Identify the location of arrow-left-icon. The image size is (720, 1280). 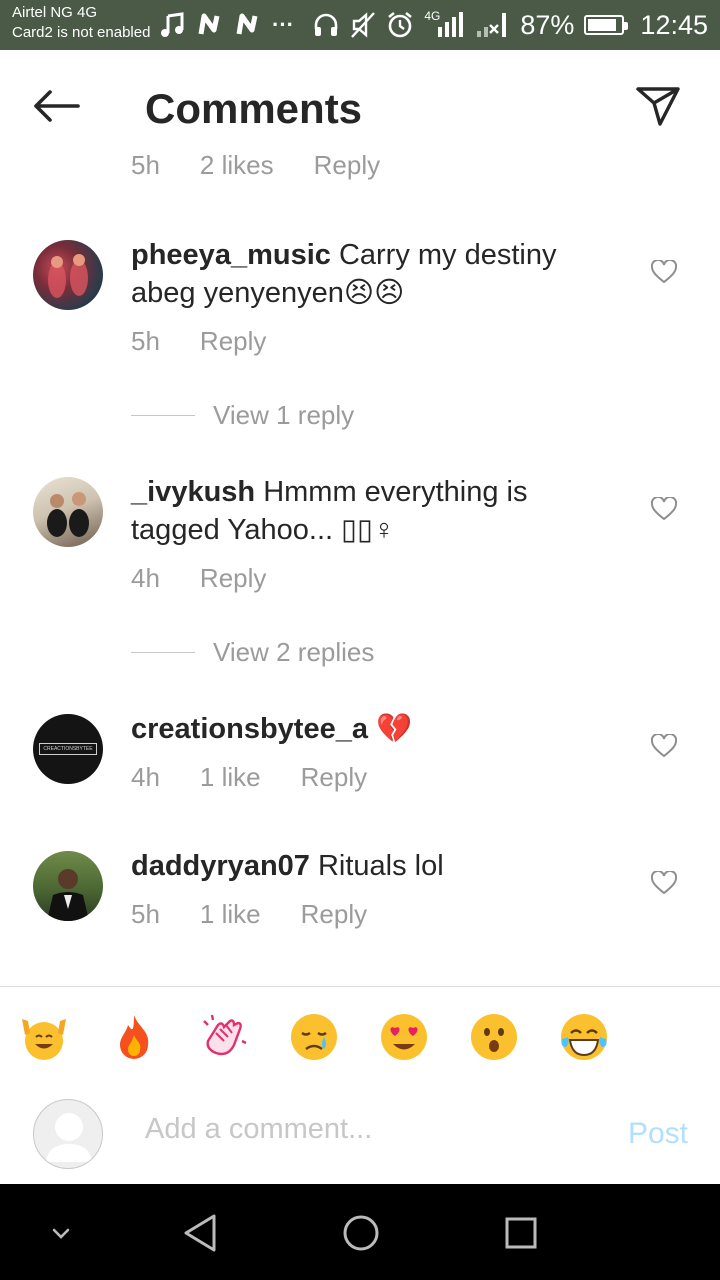
(57, 106).